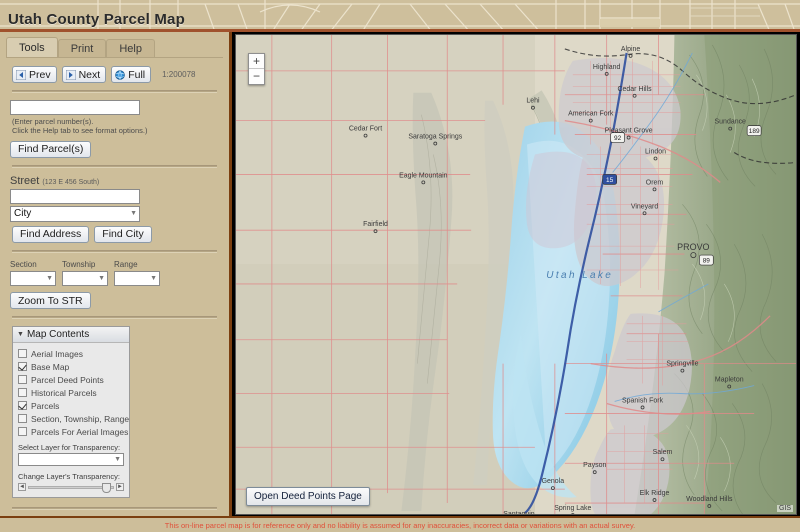 The height and width of the screenshot is (532, 800). I want to click on slider-increase-icon: ►, so click(120, 487).